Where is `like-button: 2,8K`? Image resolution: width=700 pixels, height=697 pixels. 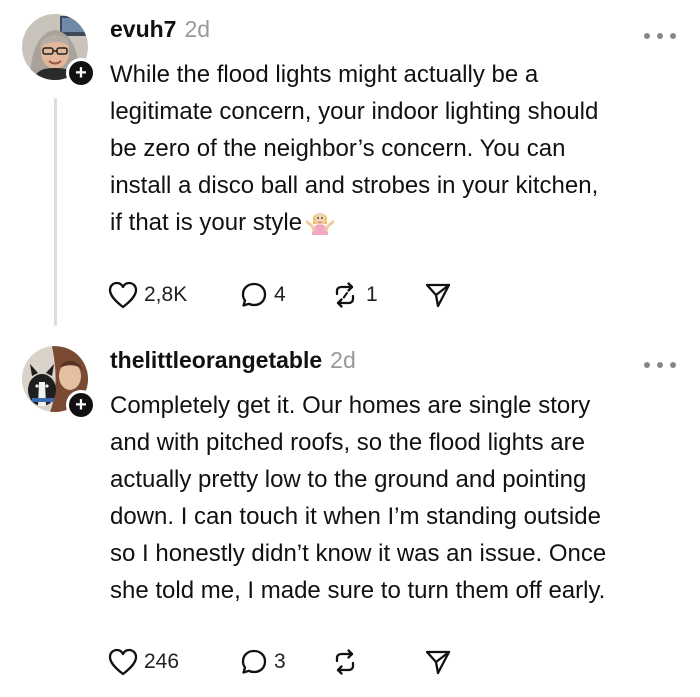
like-button: 2,8K is located at coordinates (174, 295).